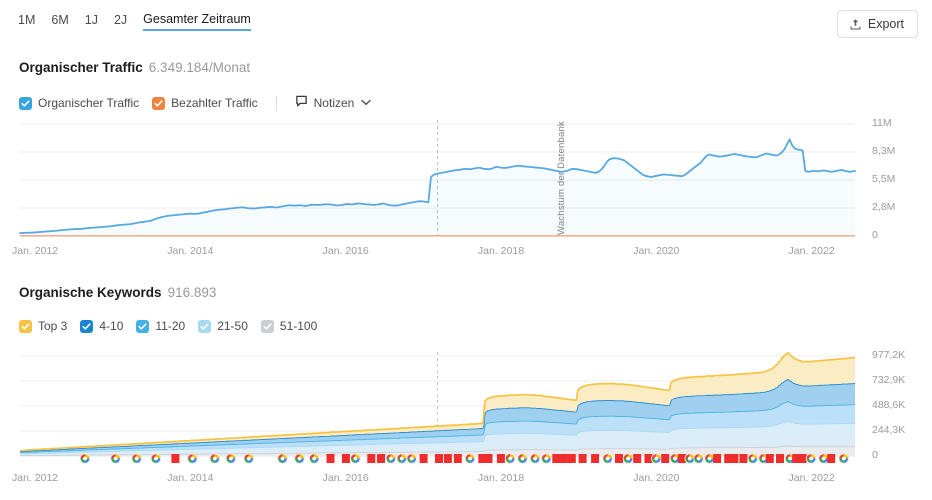  I want to click on traffic-xtick-4: Jan. 2020, so click(656, 251).